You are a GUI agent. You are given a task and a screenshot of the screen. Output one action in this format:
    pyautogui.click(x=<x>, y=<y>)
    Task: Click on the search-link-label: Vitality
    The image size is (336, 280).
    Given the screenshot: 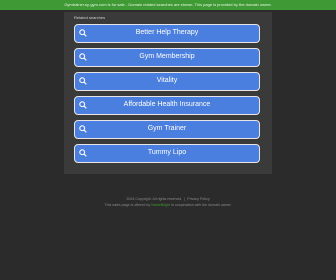 What is the action you would take?
    pyautogui.click(x=167, y=80)
    